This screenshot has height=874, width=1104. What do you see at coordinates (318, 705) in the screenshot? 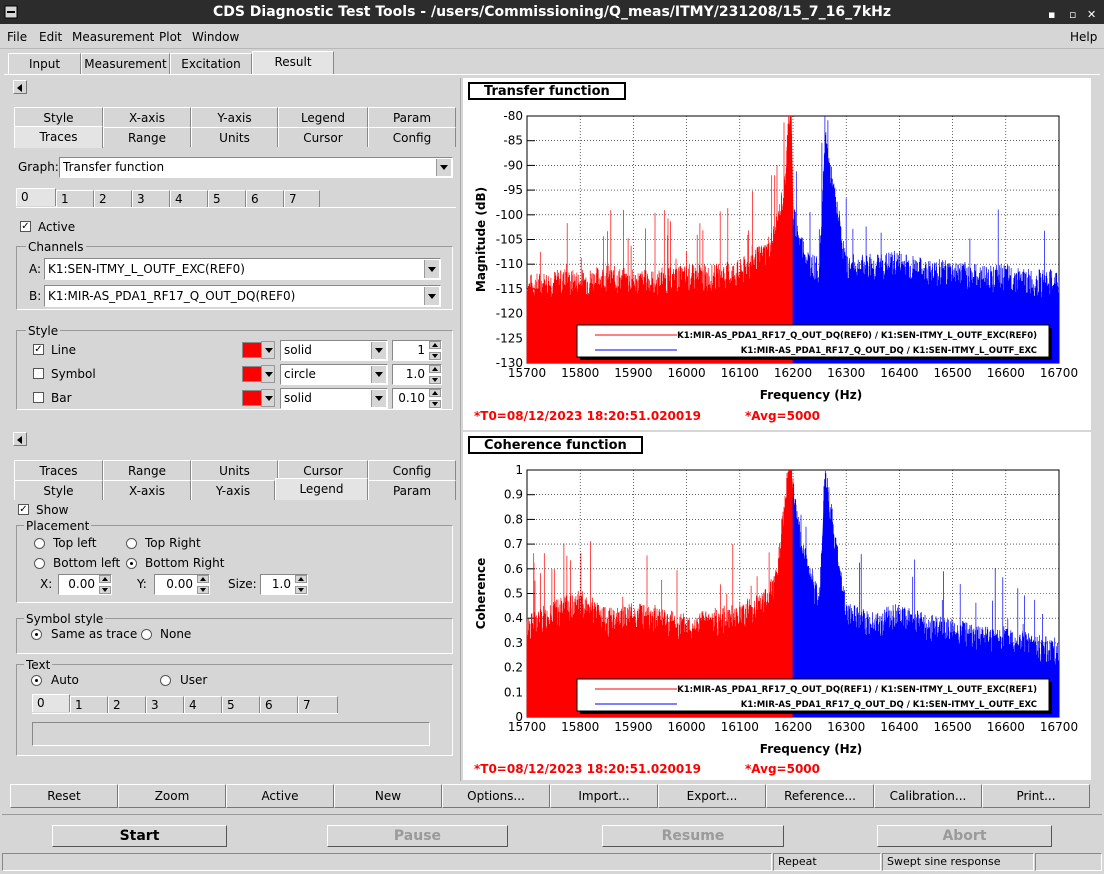
I see `text-tab-7: 7` at bounding box center [318, 705].